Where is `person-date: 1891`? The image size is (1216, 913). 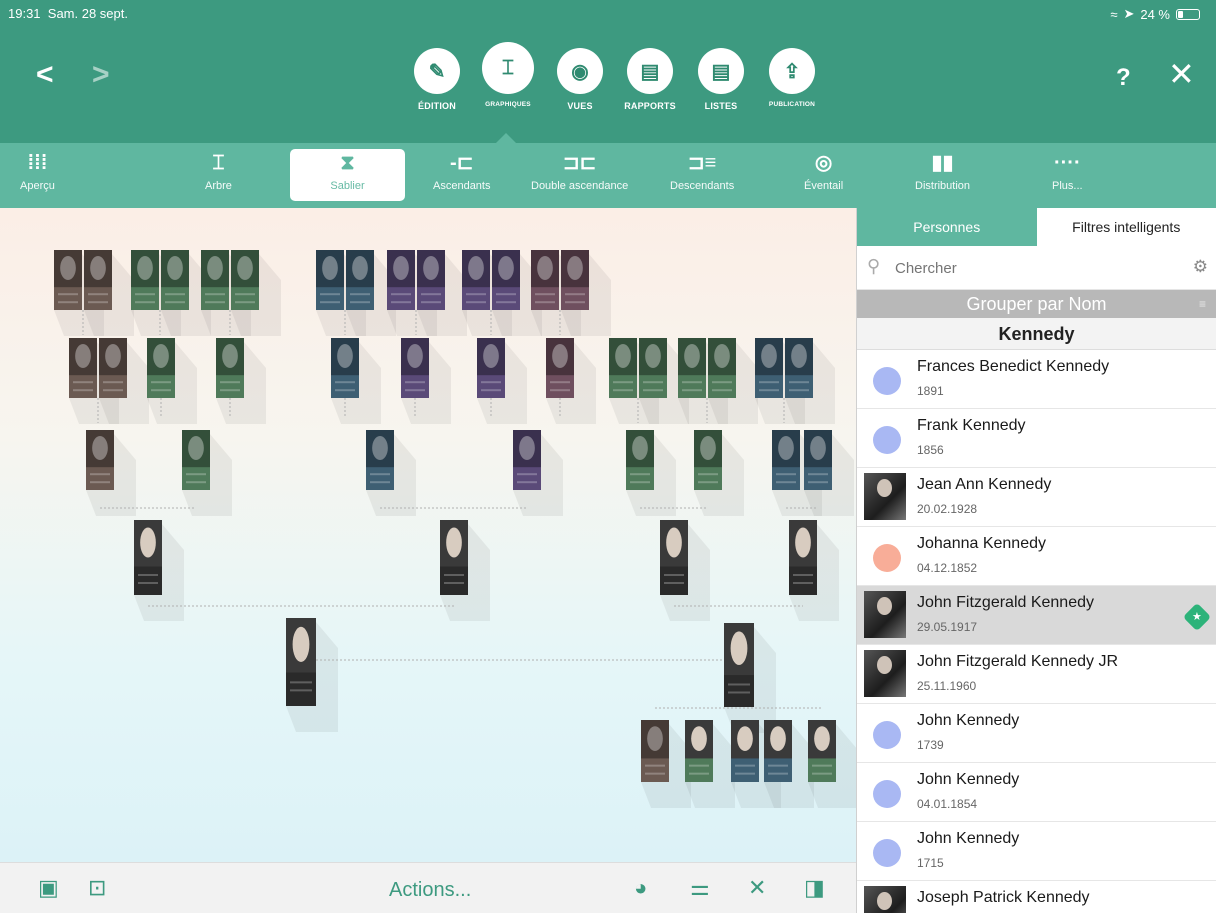
person-date: 1891 is located at coordinates (930, 391).